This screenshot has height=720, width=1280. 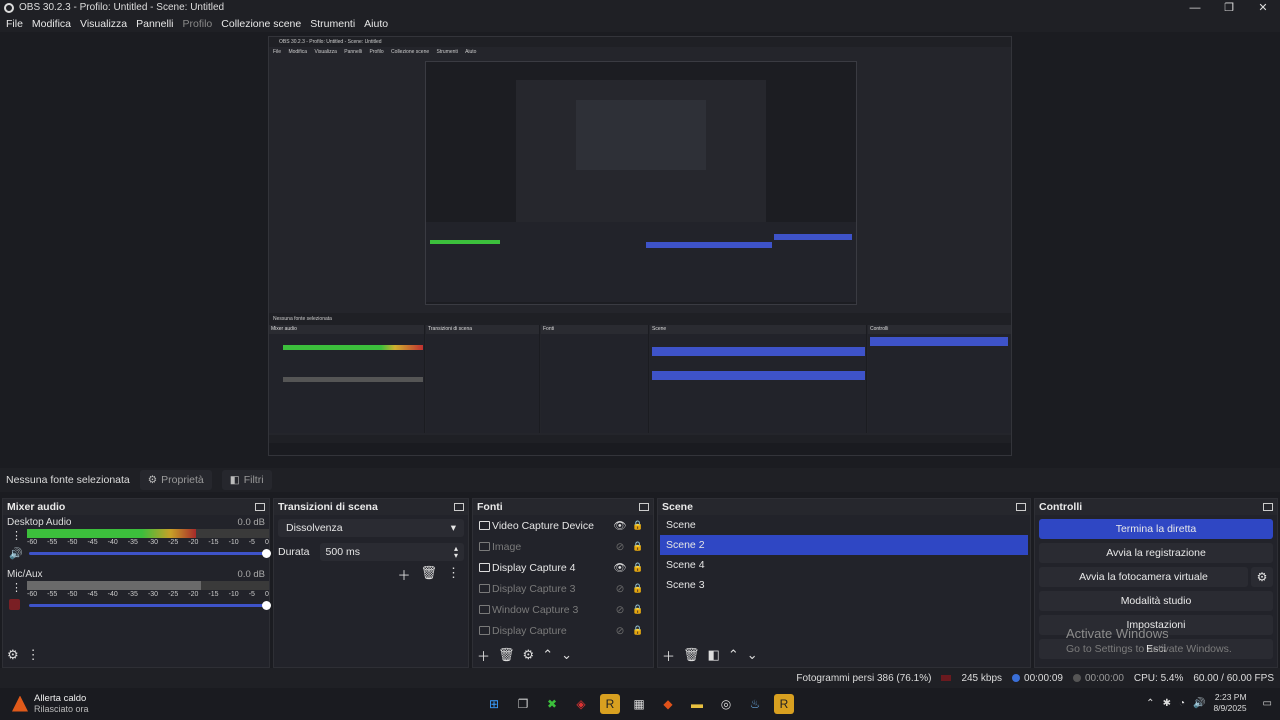 I want to click on menu-tools: Strumenti, so click(x=332, y=24).